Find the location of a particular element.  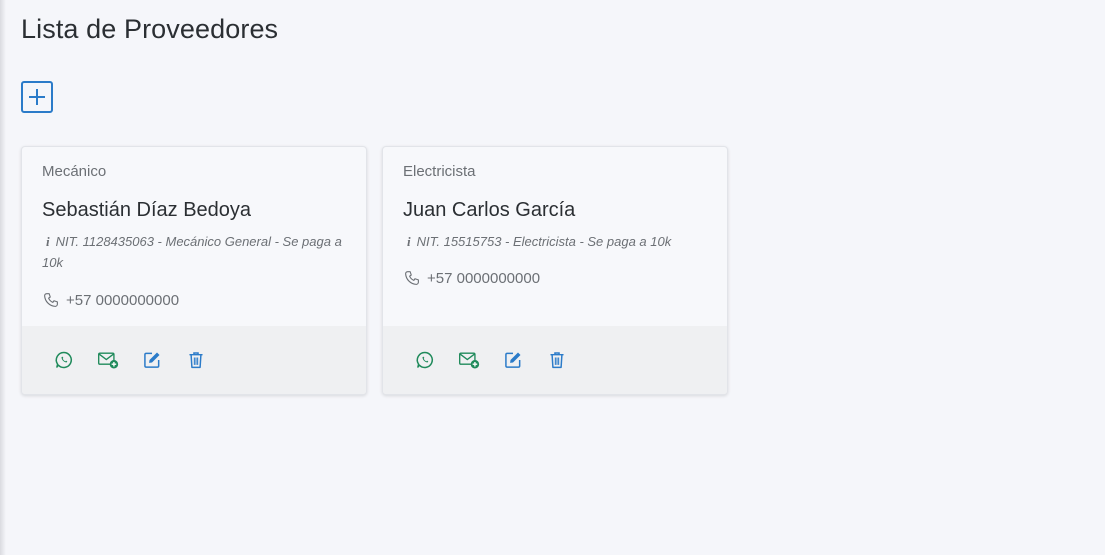

provider-category: Mecánico is located at coordinates (74, 171).